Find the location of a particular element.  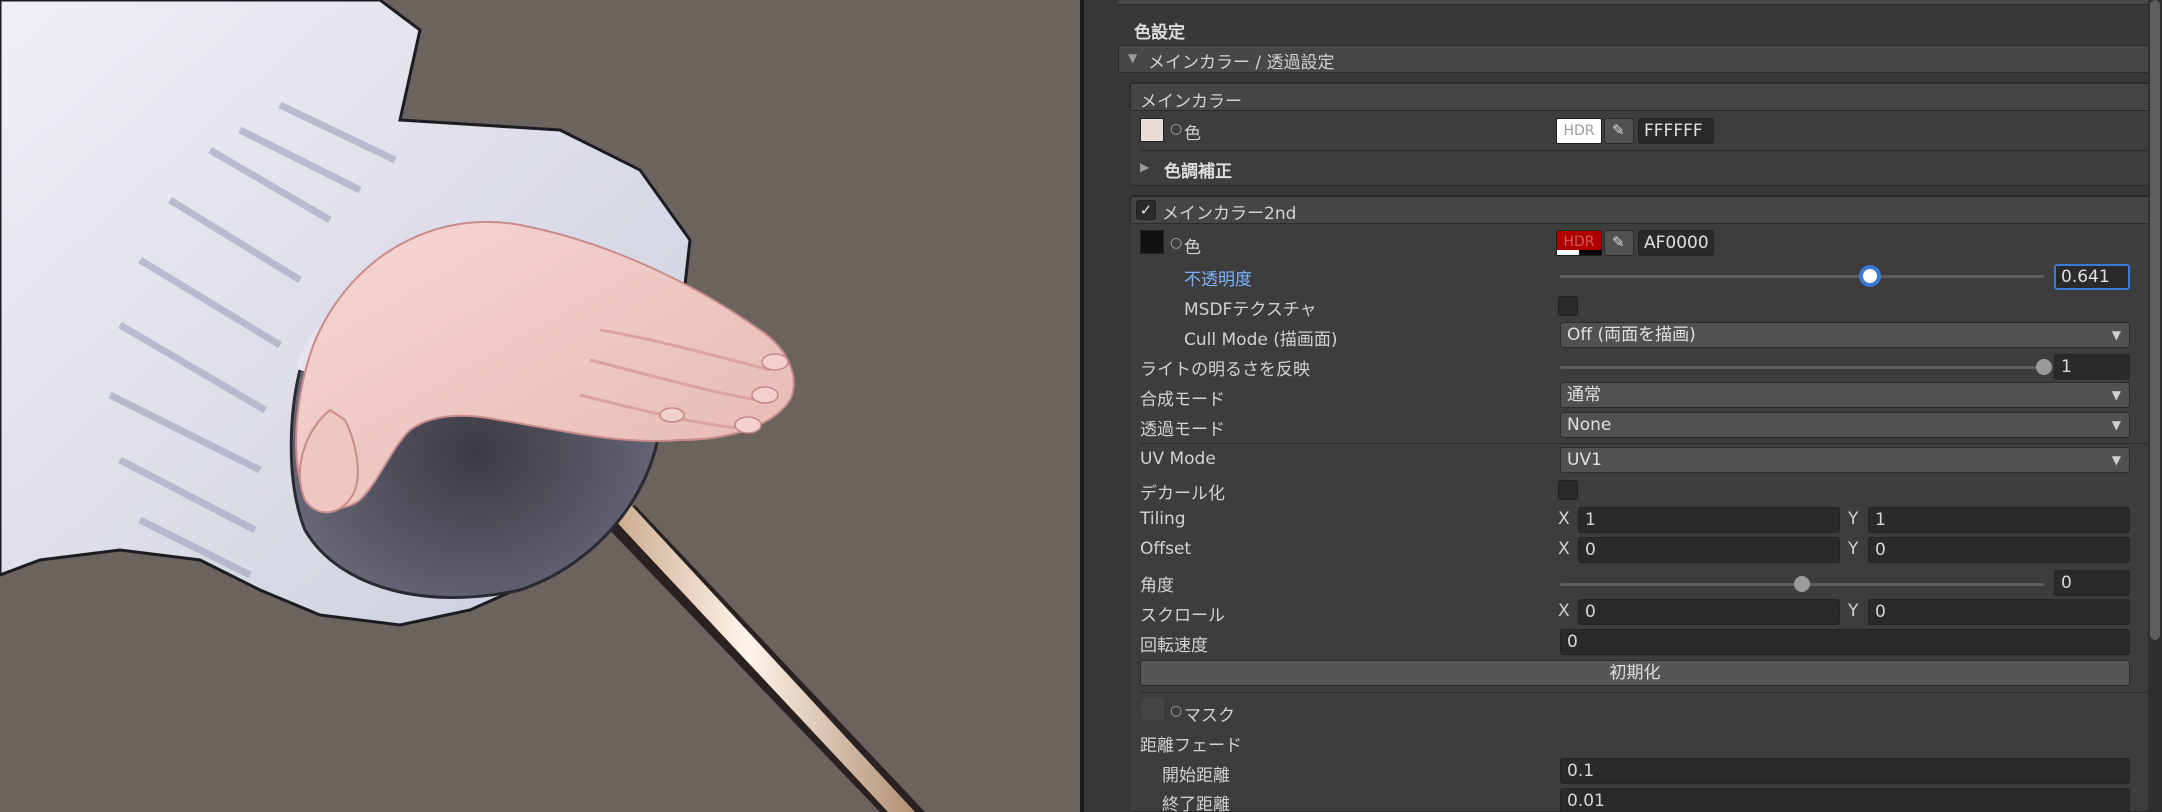

light-brightness-slider-handle is located at coordinates (2044, 367).